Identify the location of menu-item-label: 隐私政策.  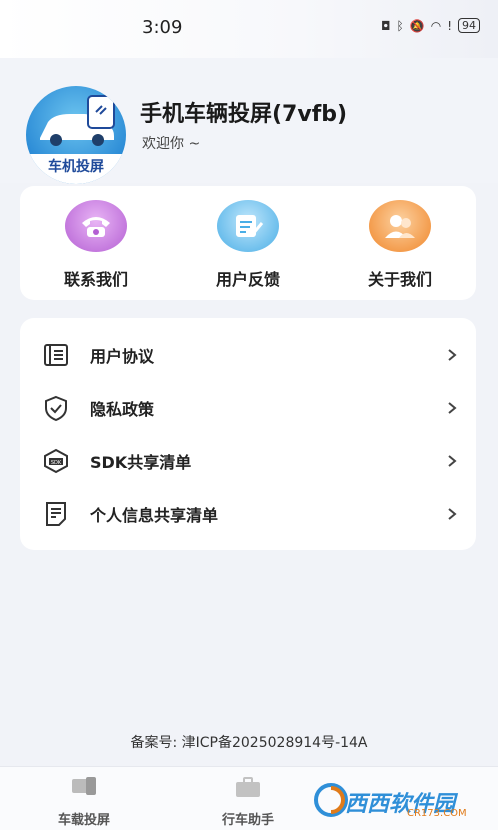
(122, 409).